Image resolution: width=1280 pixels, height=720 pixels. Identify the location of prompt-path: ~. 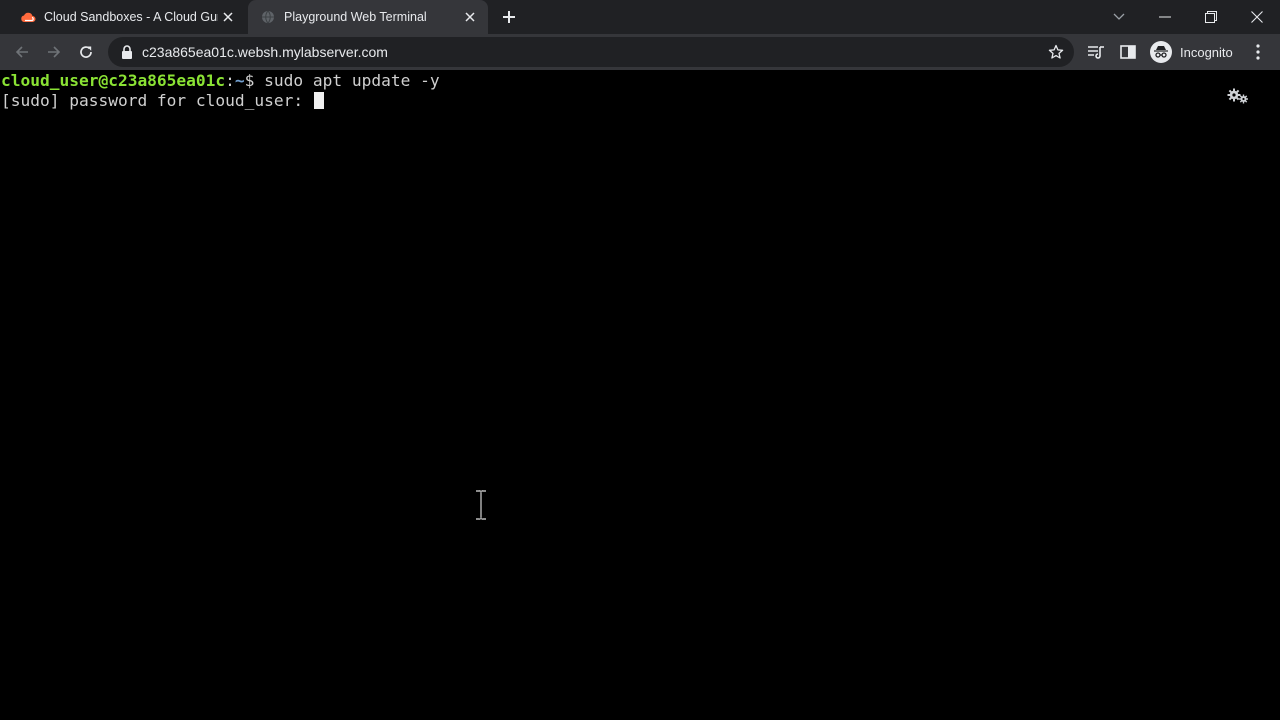
(239, 80).